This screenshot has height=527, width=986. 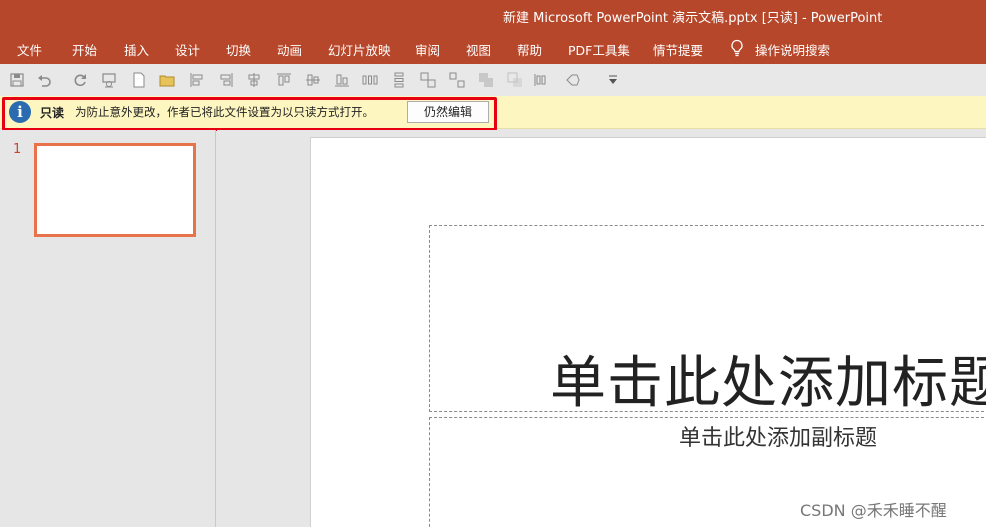 I want to click on tell-me-search: 操作说明搜索, so click(x=792, y=49).